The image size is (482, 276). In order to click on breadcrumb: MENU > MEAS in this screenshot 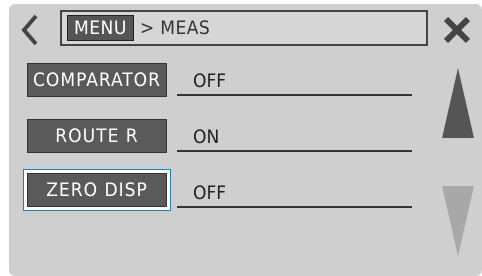, I will do `click(244, 28)`.